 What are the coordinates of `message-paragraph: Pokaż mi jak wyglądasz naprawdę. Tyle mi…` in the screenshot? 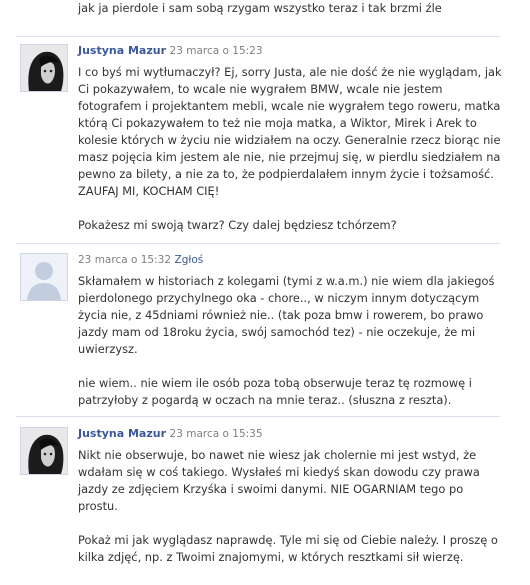 It's located at (288, 548).